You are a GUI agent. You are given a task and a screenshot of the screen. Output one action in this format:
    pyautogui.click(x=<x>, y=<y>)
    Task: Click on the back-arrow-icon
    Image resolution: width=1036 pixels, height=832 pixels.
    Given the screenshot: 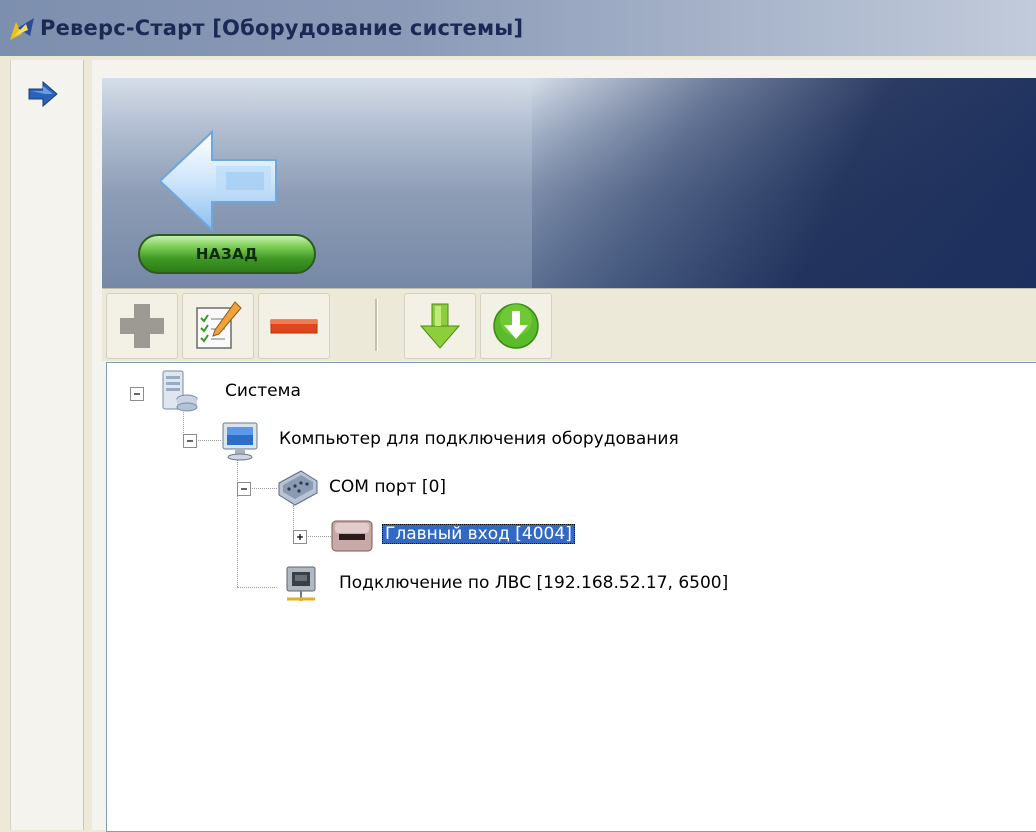 What is the action you would take?
    pyautogui.click(x=219, y=181)
    